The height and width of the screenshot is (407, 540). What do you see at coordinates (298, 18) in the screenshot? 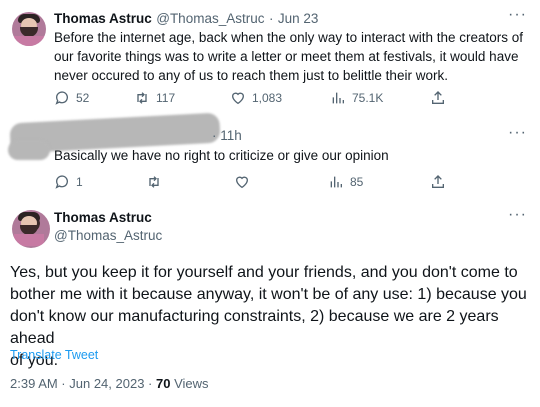
I see `tweet-date: Jun 23` at bounding box center [298, 18].